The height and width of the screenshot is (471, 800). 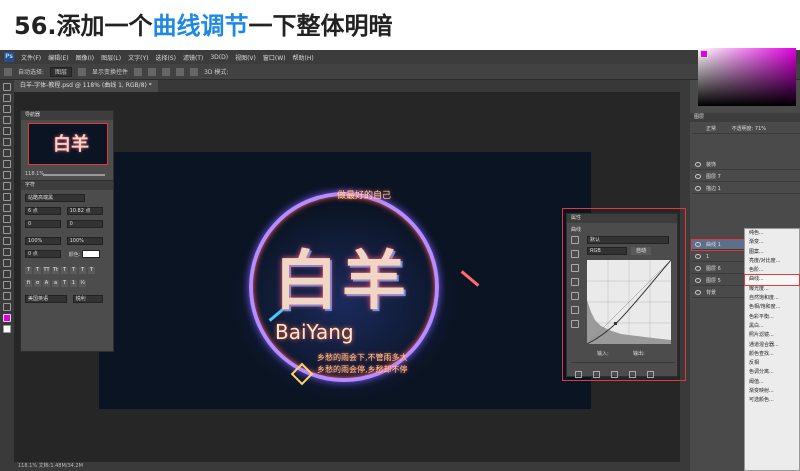 I want to click on preset-select: 默认, so click(x=628, y=240).